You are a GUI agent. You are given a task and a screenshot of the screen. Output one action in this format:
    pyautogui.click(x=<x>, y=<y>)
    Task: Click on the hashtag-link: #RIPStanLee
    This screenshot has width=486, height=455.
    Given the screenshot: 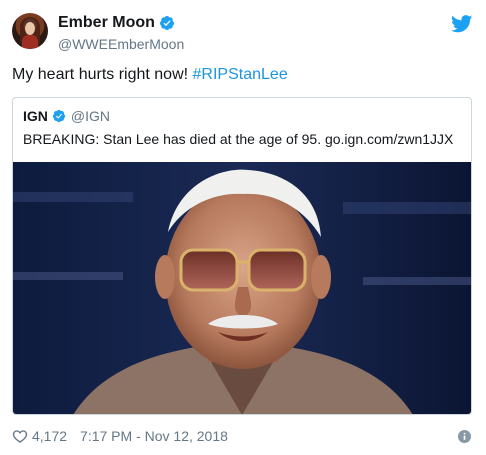 What is the action you would take?
    pyautogui.click(x=240, y=74)
    